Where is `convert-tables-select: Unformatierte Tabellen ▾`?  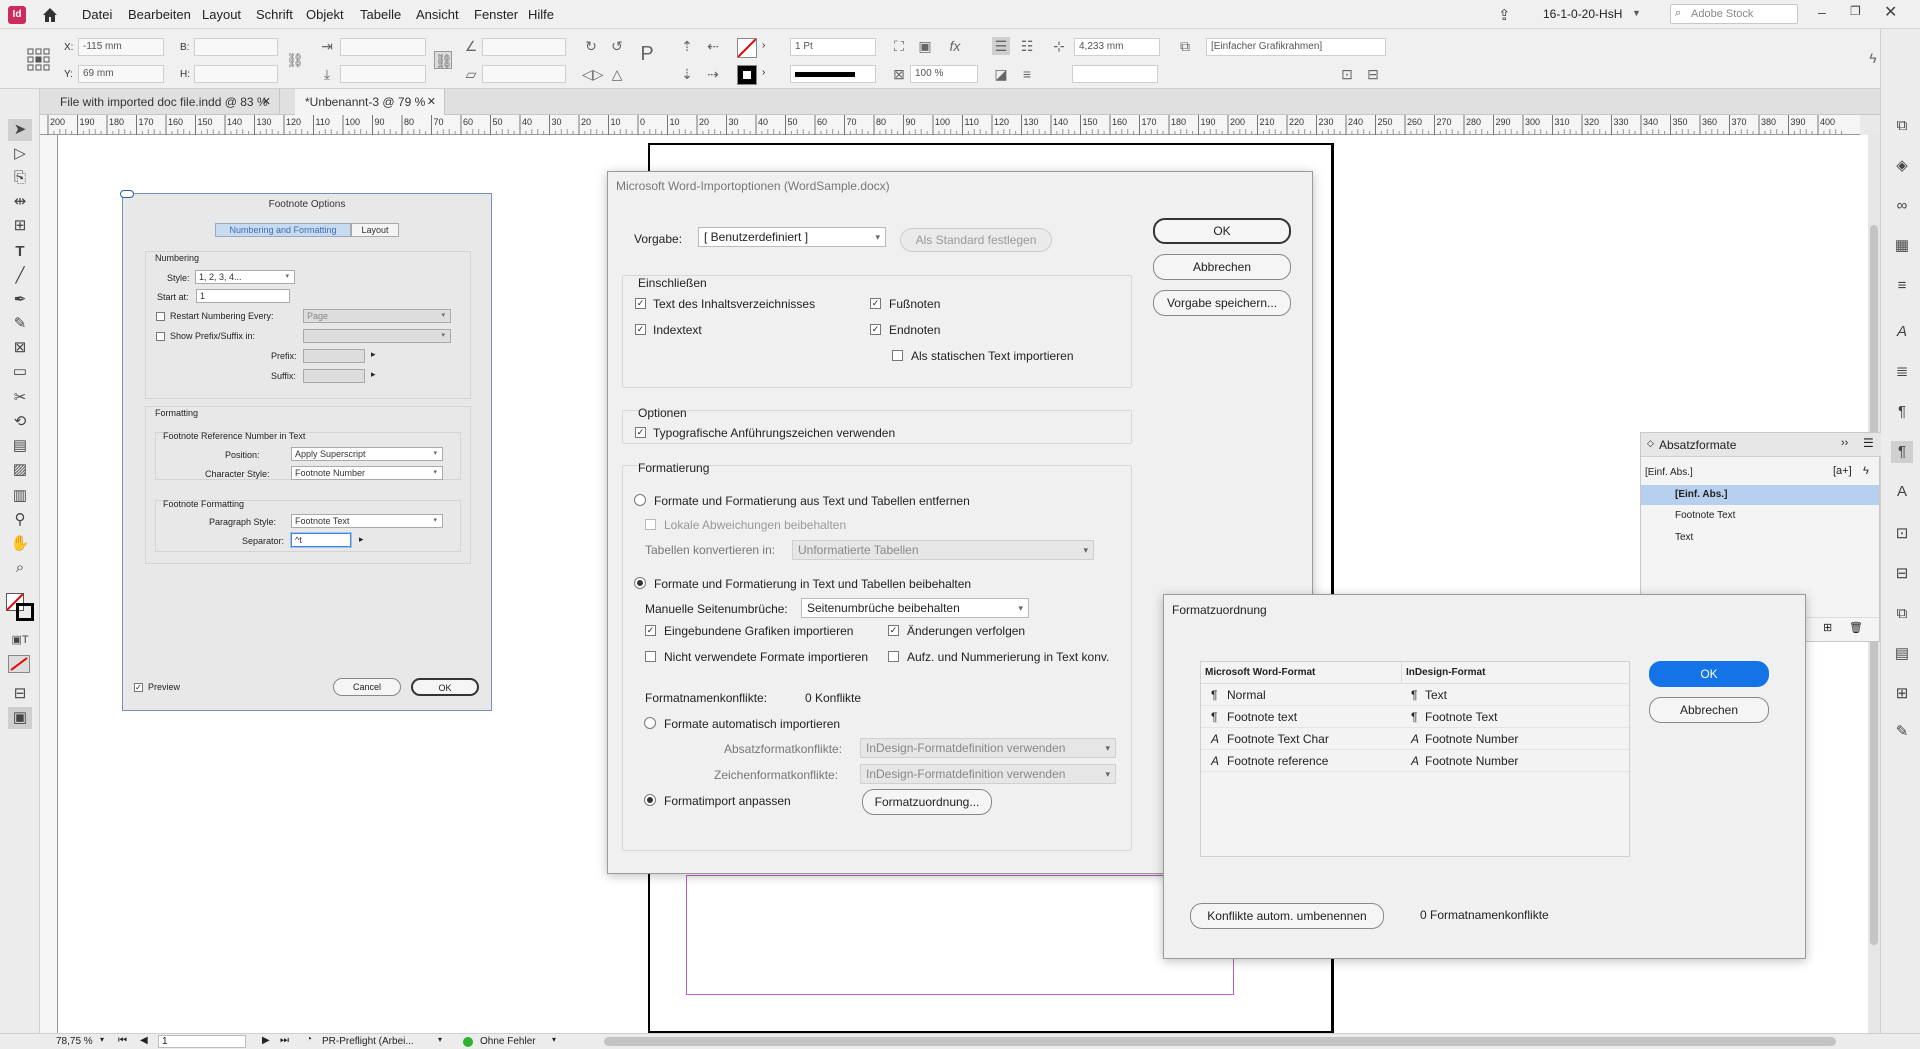 convert-tables-select: Unformatierte Tabellen ▾ is located at coordinates (943, 550).